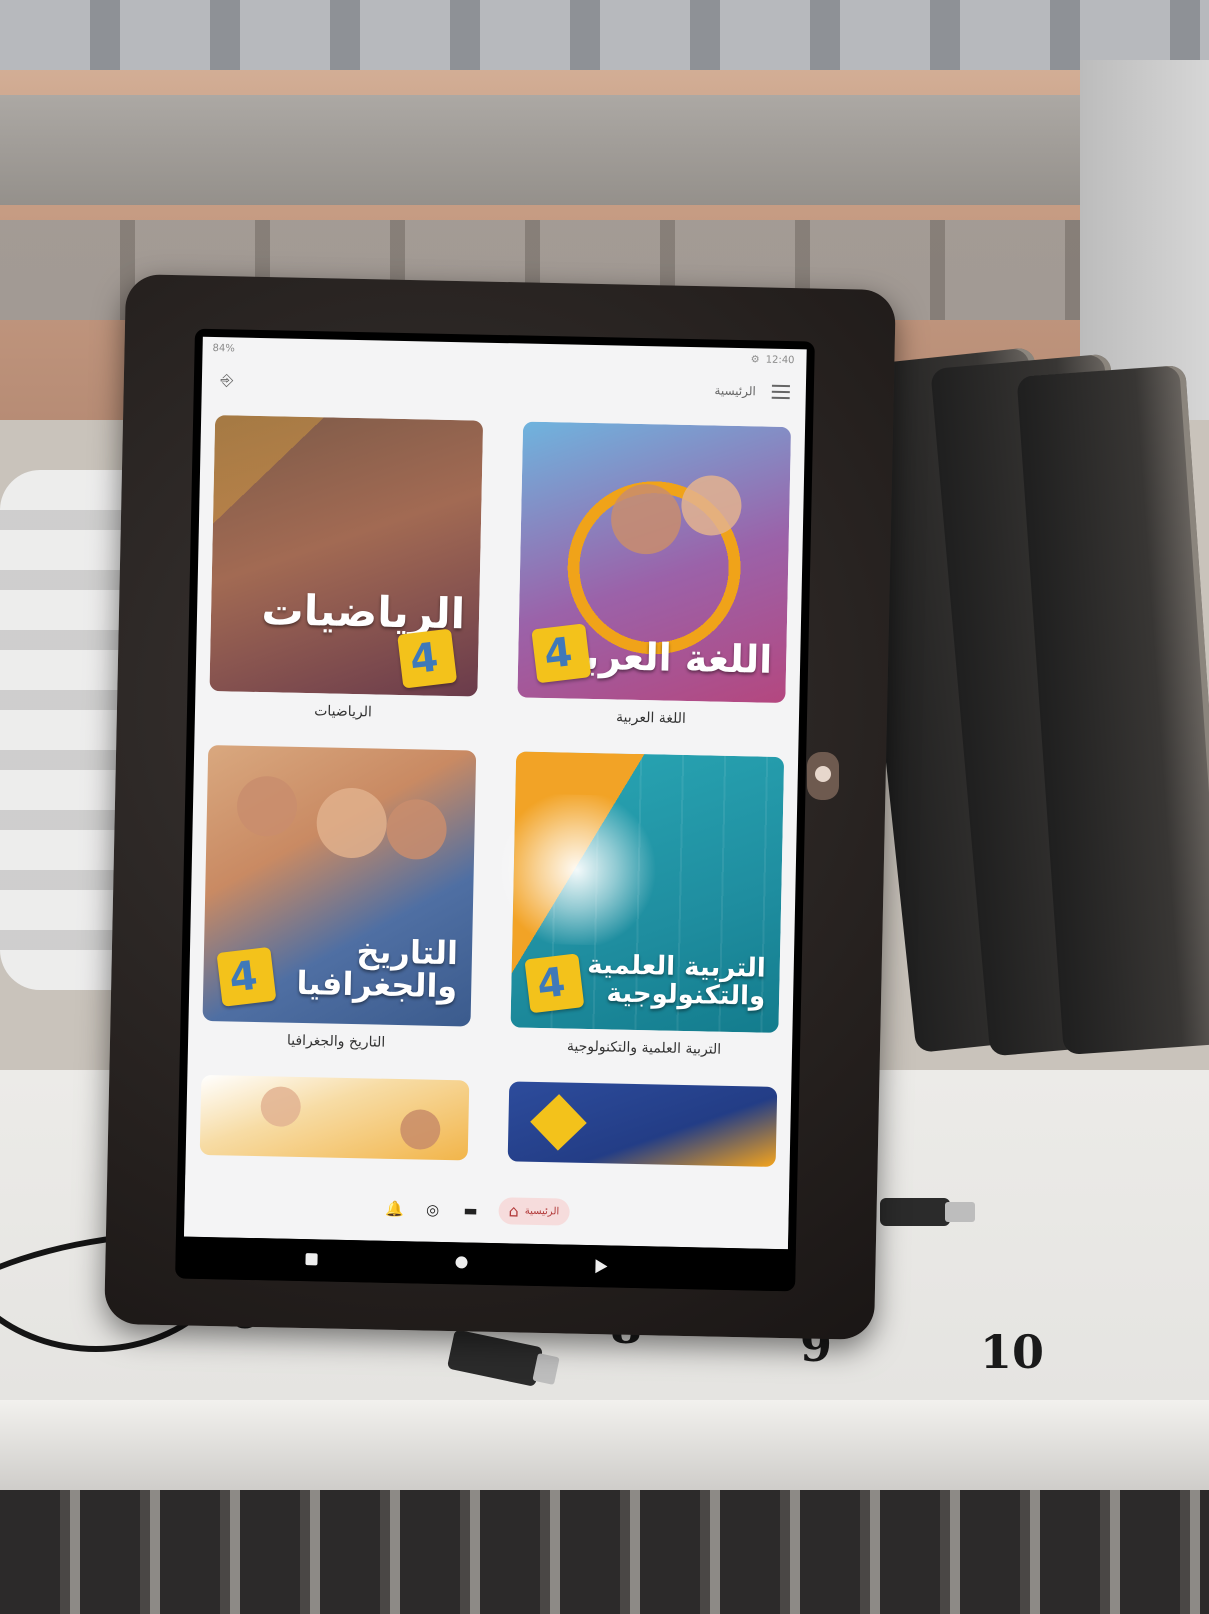 The height and width of the screenshot is (1614, 1209). I want to click on settings-icon: ⚙, so click(755, 360).